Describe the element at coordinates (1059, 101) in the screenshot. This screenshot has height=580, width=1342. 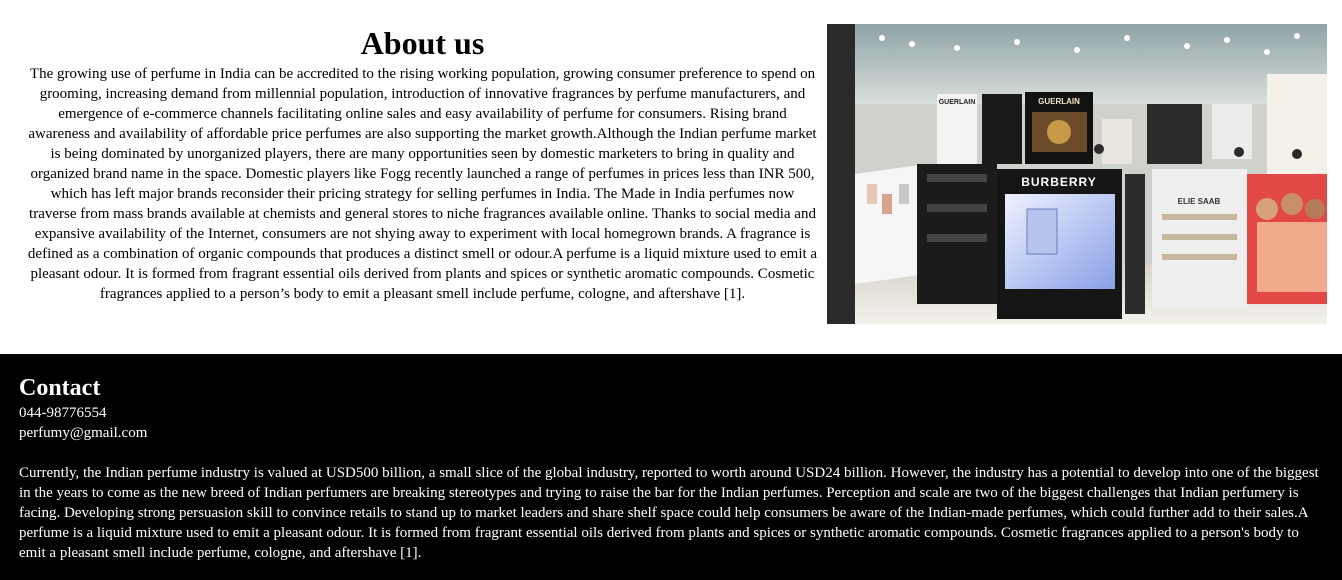
I see `guerlain-sign: GUERLAIN` at that location.